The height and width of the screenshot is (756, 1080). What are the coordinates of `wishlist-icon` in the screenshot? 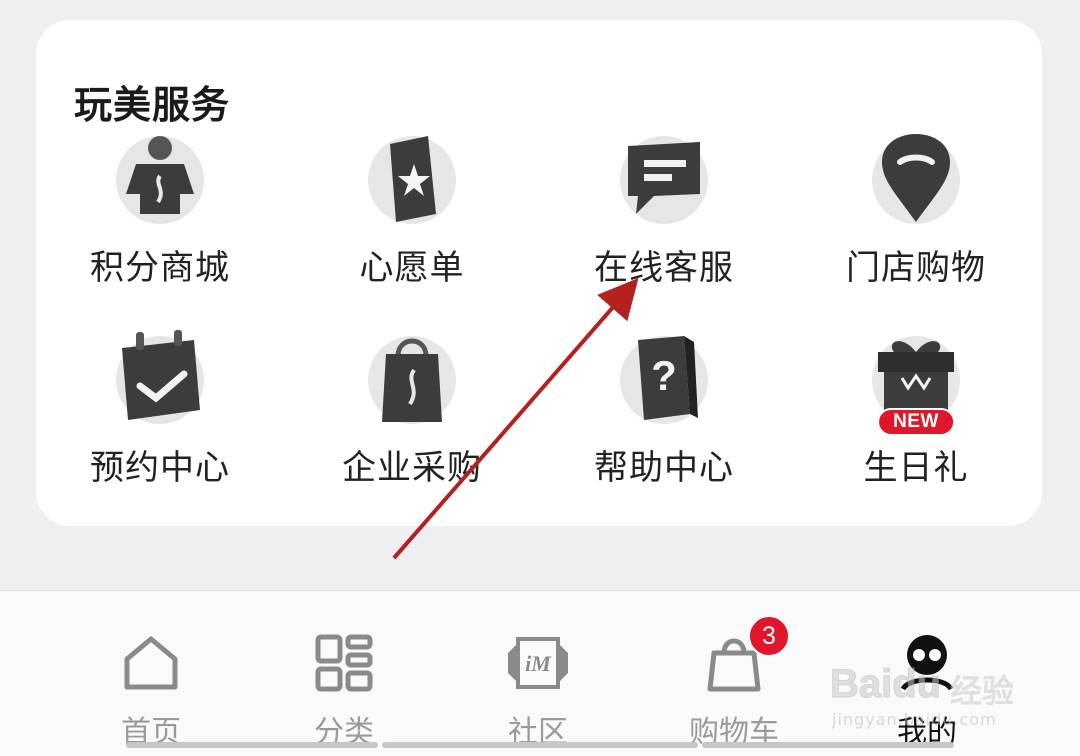 It's located at (412, 180).